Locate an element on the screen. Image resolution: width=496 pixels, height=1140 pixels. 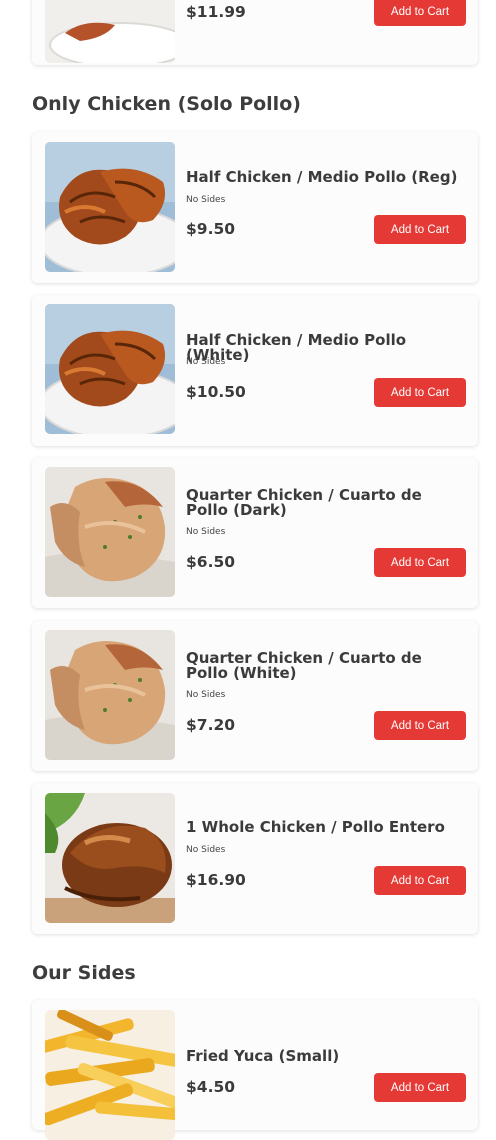
item-price: $11.99 is located at coordinates (216, 12).